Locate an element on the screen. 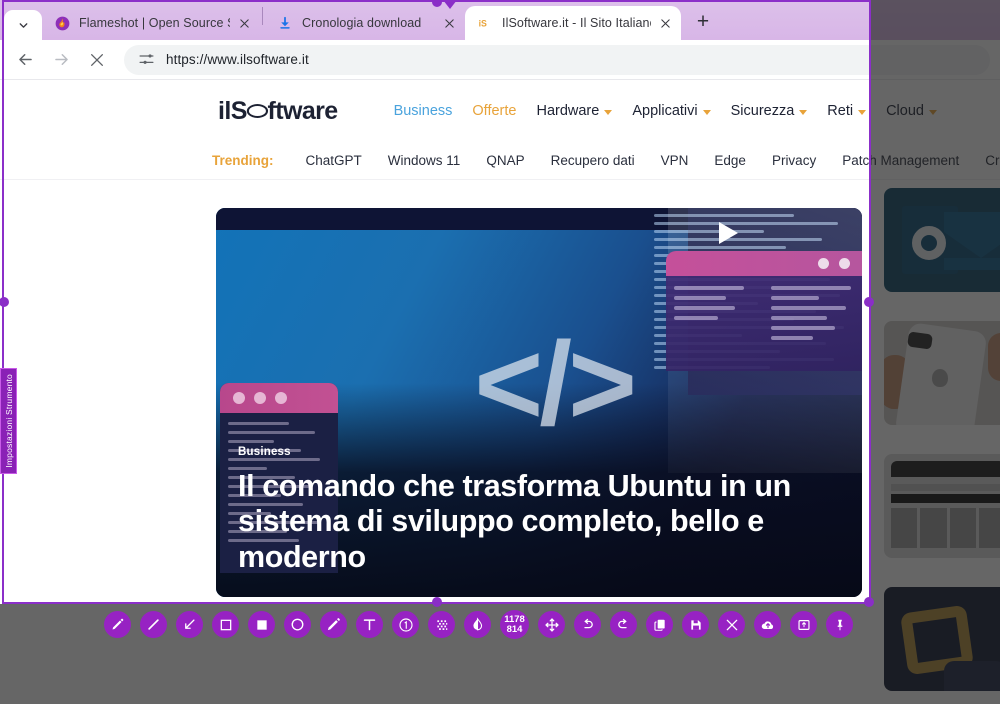 The width and height of the screenshot is (1000, 704). hero-category: Business is located at coordinates (537, 452).